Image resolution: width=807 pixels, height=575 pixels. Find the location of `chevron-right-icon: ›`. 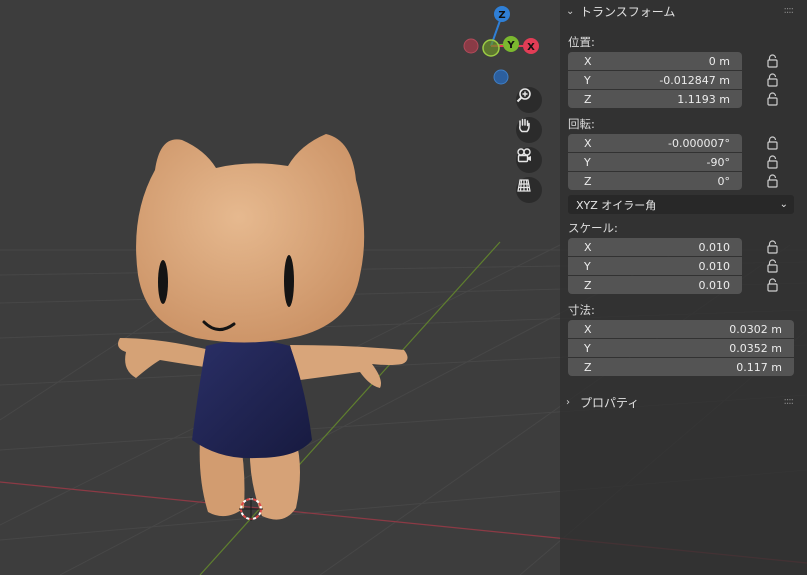

chevron-right-icon: › is located at coordinates (568, 402).